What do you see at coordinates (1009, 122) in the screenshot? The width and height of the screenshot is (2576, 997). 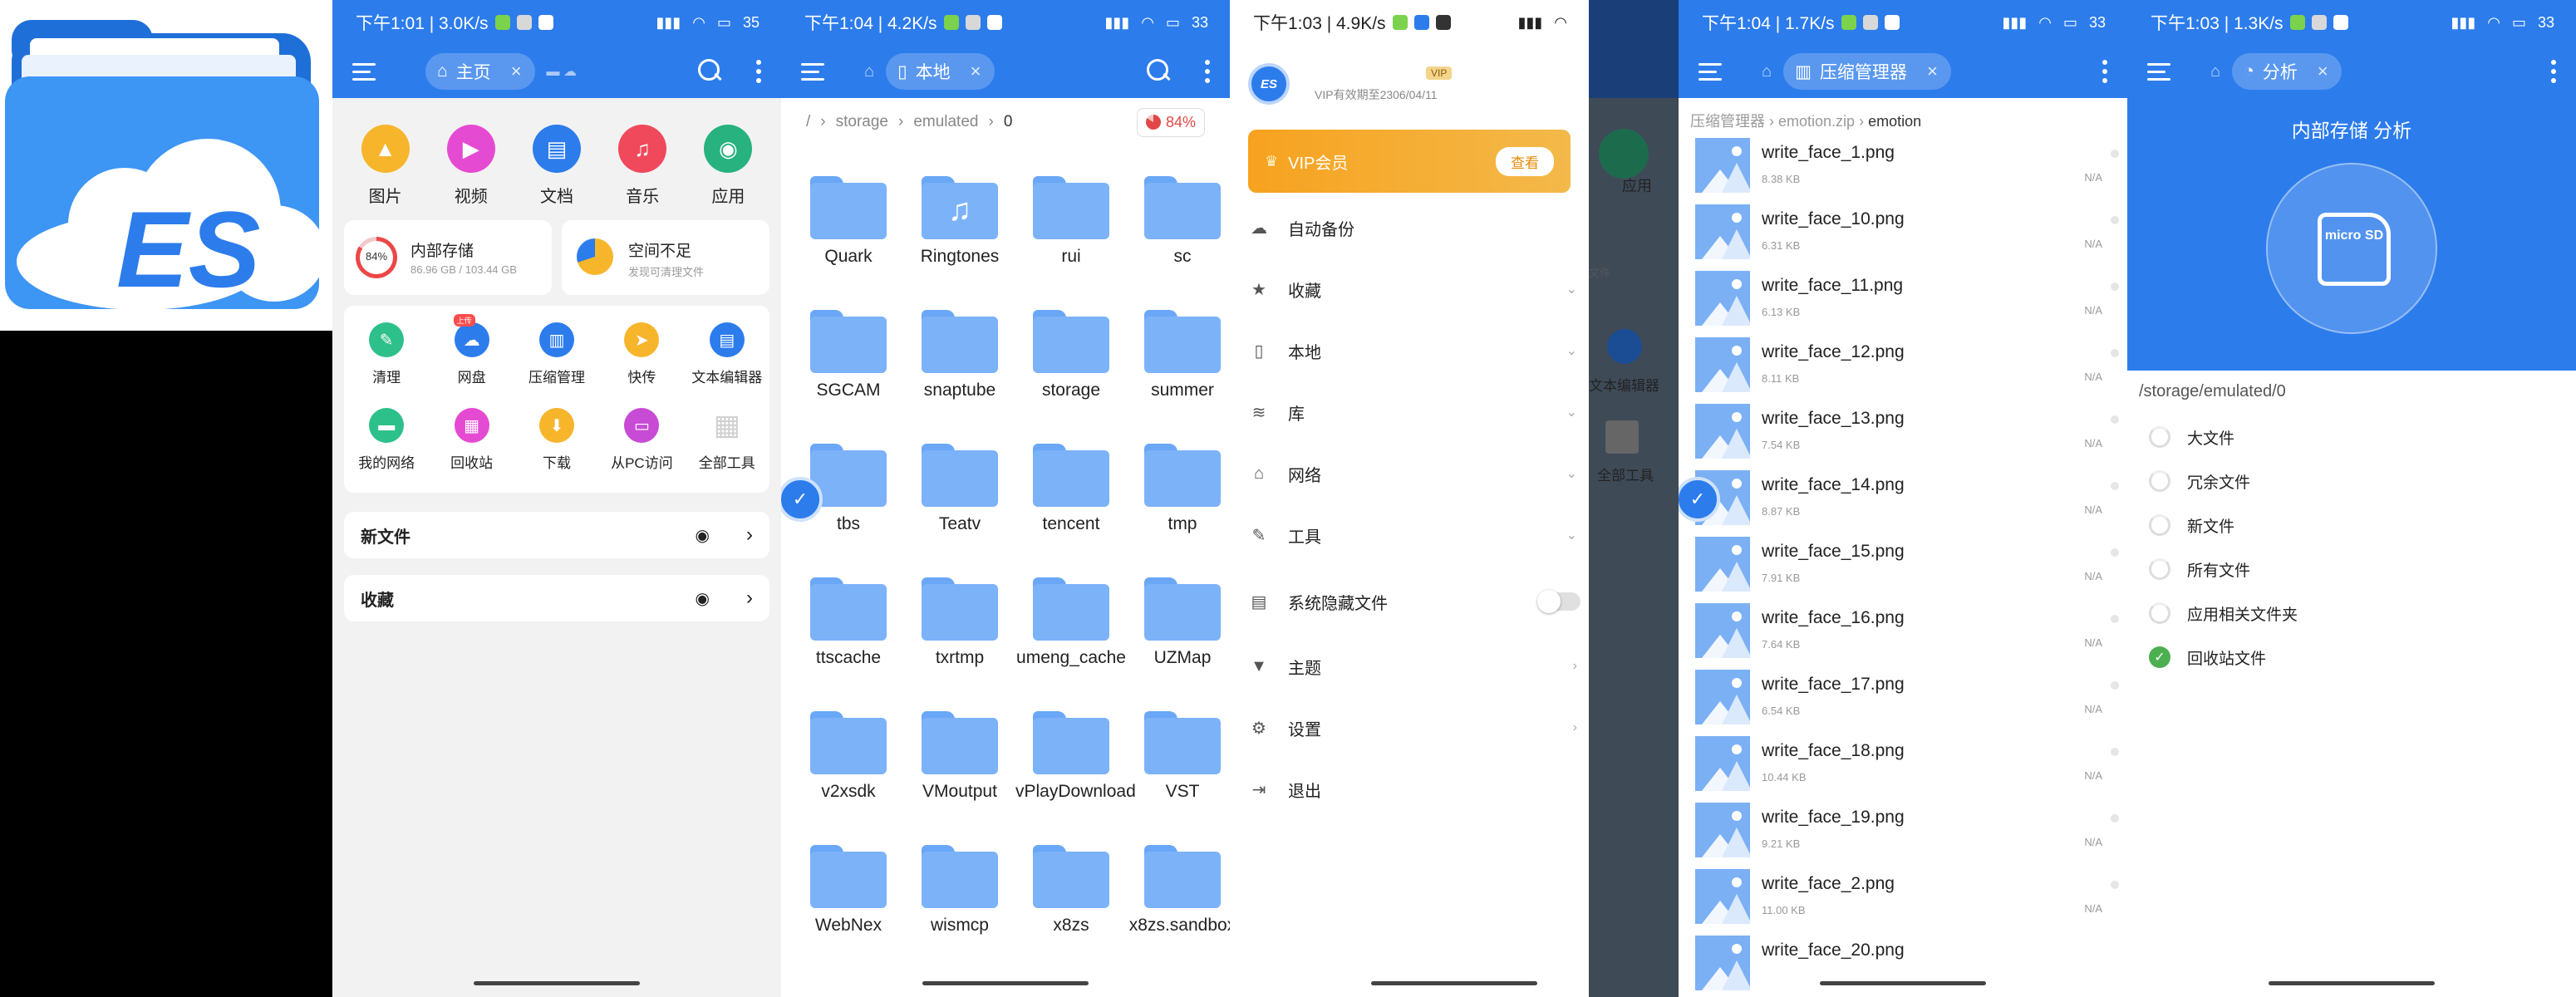 I see `breadcrumb-item: 0` at bounding box center [1009, 122].